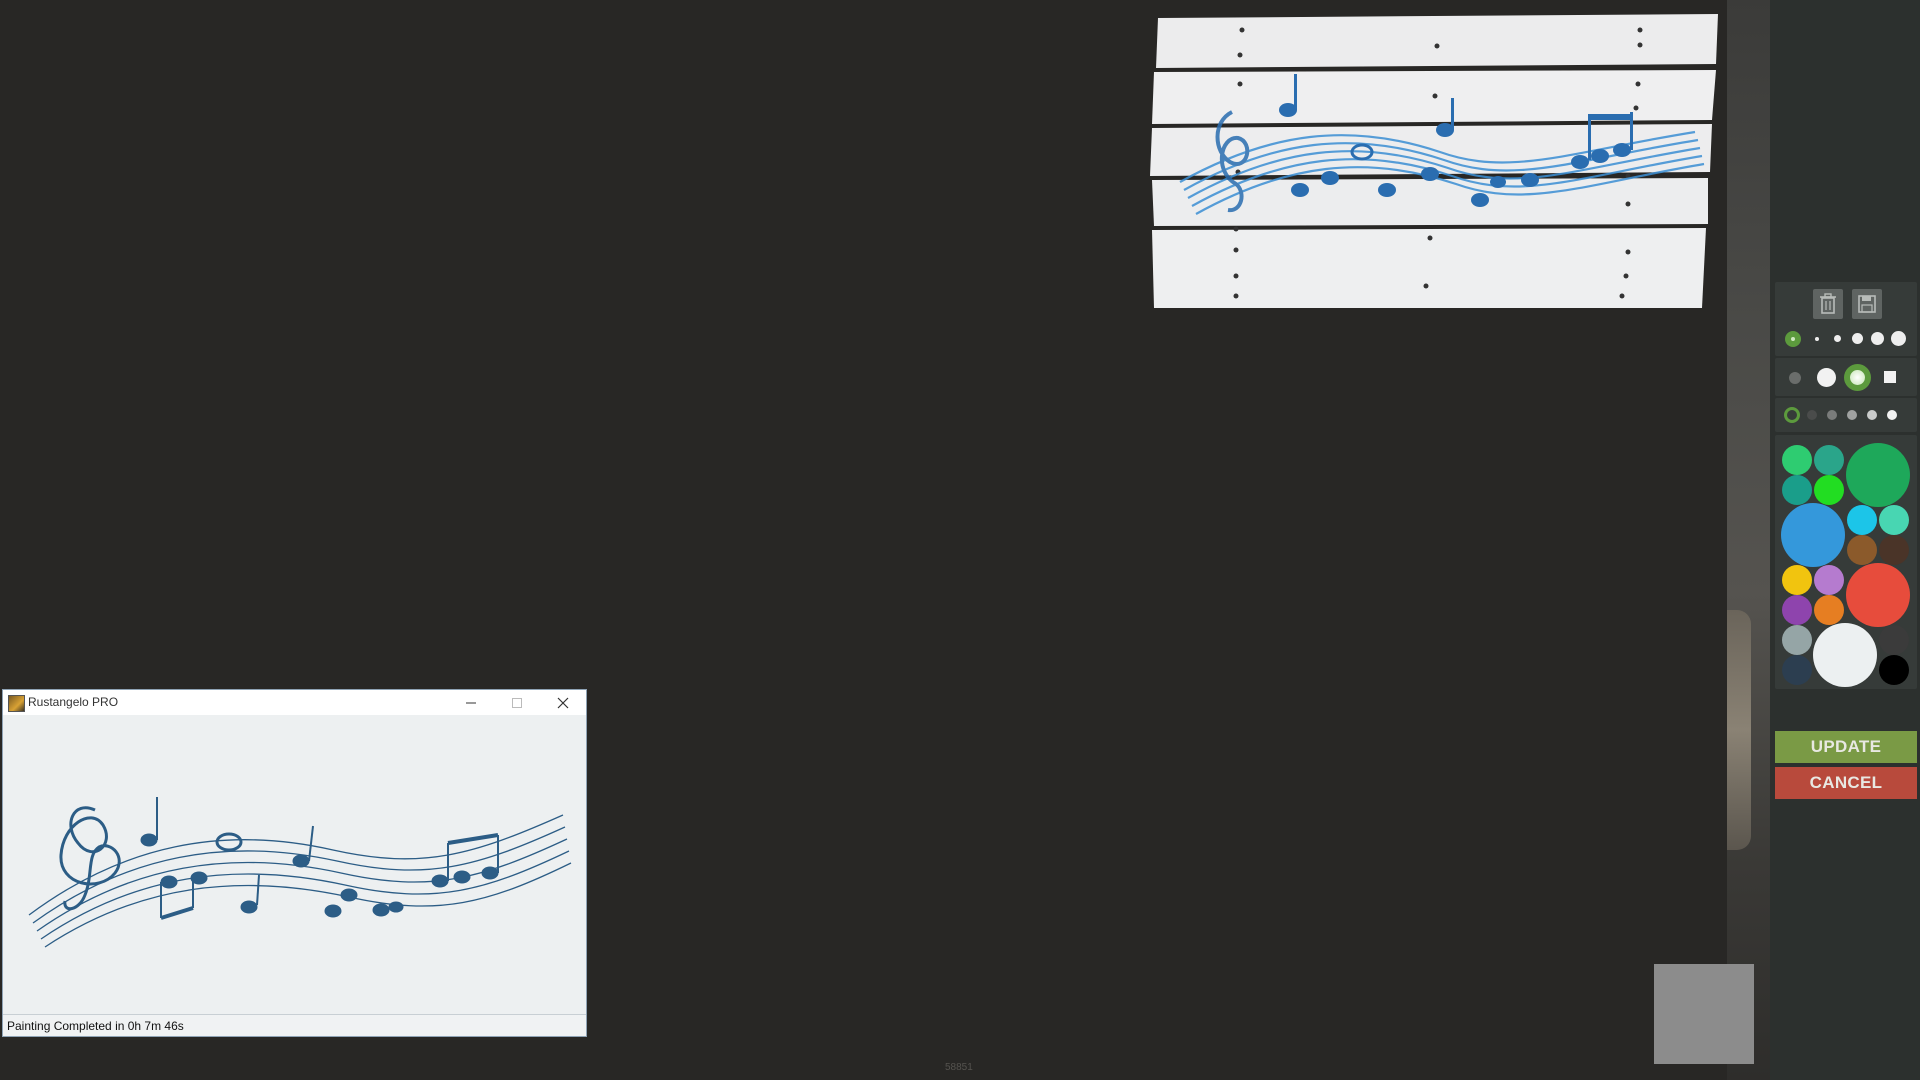 The image size is (1920, 1080). I want to click on color-swatch-red-large, so click(1878, 595).